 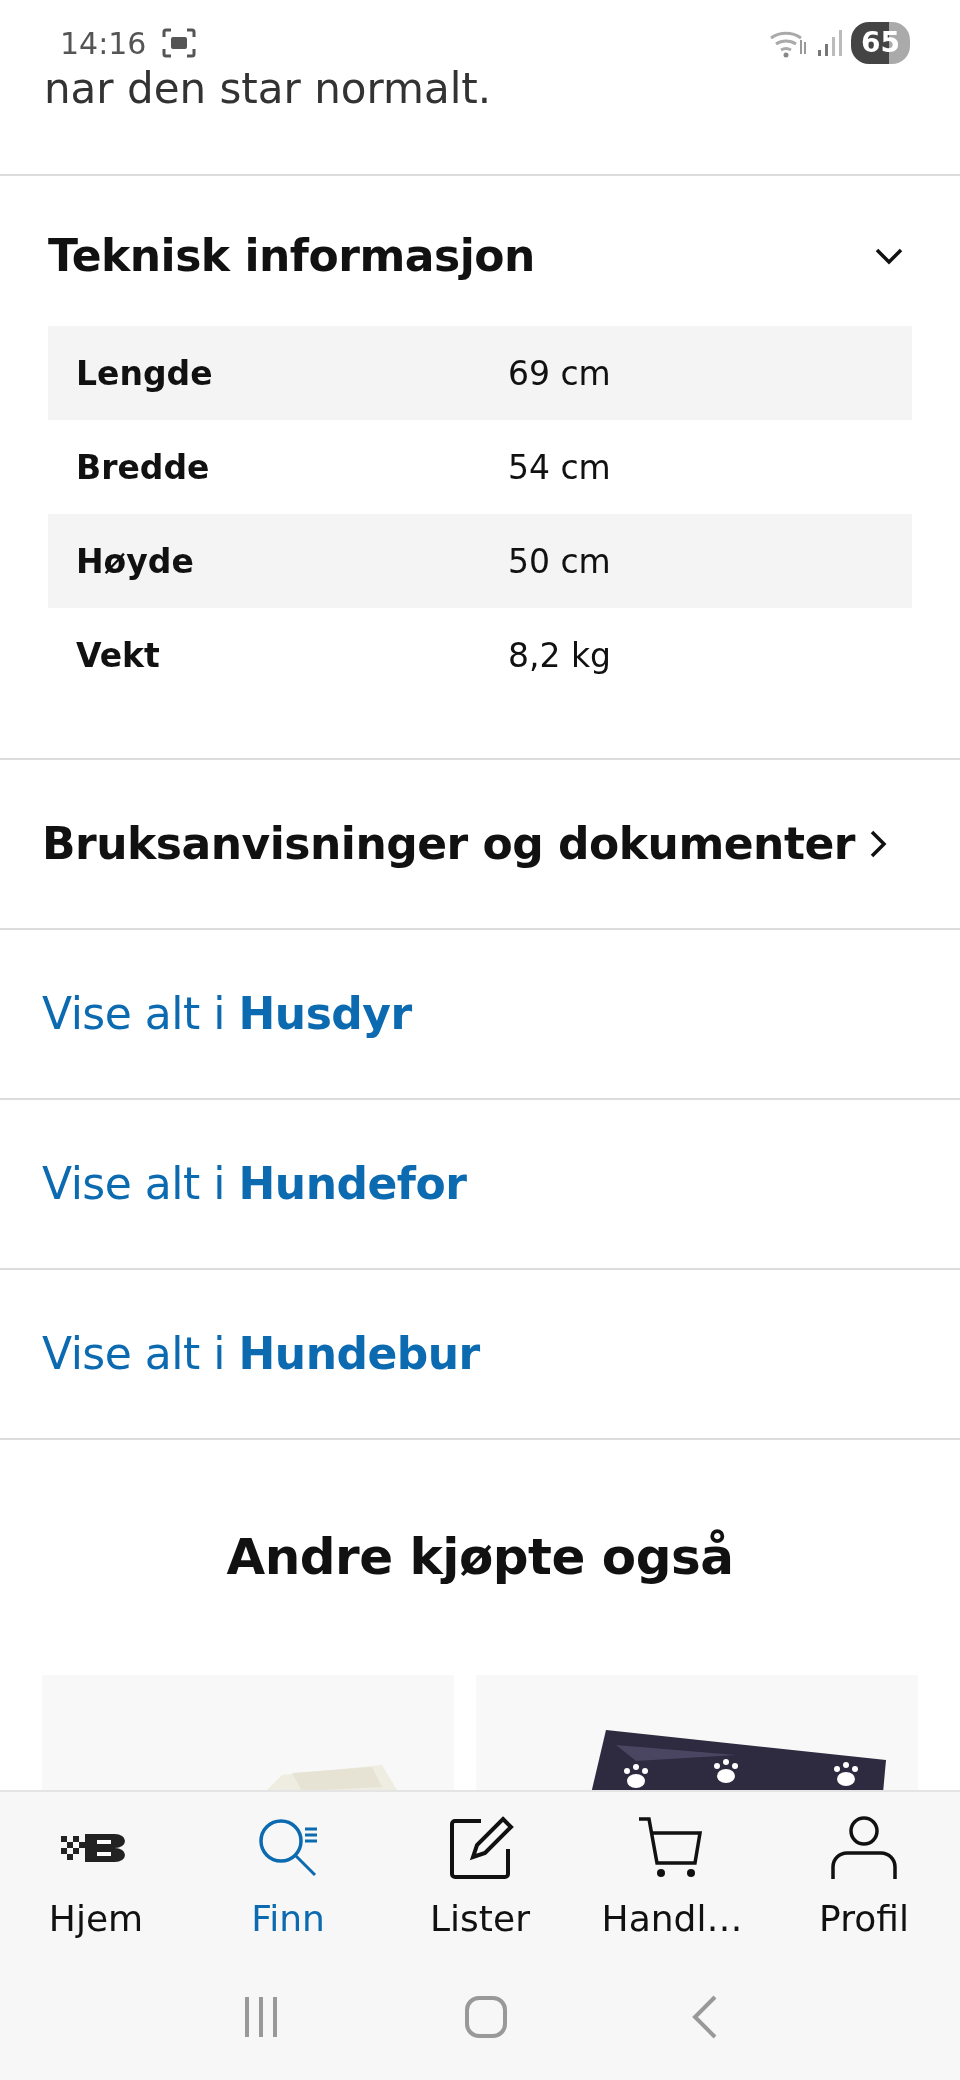 What do you see at coordinates (261, 1354) in the screenshot?
I see `category-link: Vise alt i Hundebur` at bounding box center [261, 1354].